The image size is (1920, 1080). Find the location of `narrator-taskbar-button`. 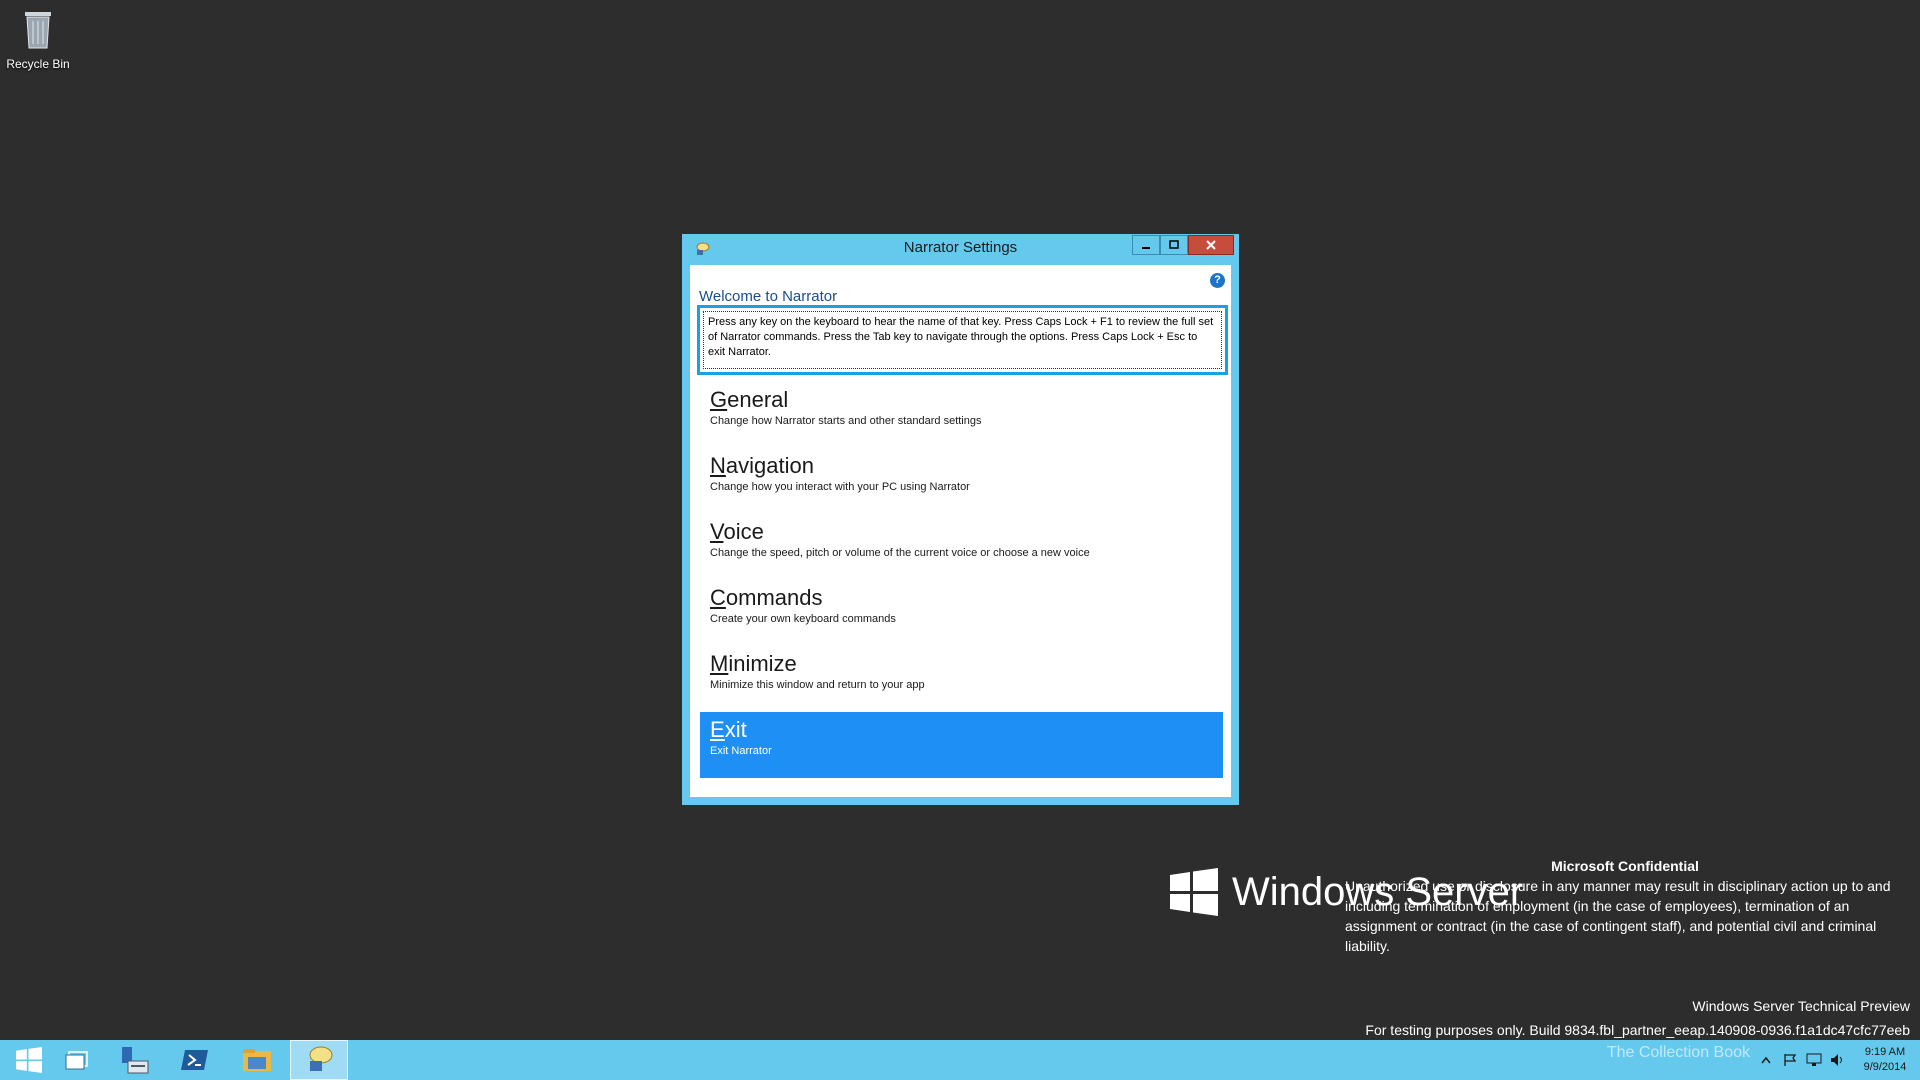

narrator-taskbar-button is located at coordinates (319, 1060).